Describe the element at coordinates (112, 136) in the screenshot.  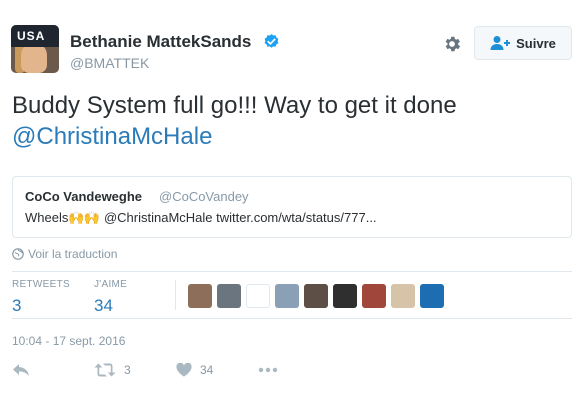
I see `tweet-mention-link: @ChristinaMcHale` at that location.